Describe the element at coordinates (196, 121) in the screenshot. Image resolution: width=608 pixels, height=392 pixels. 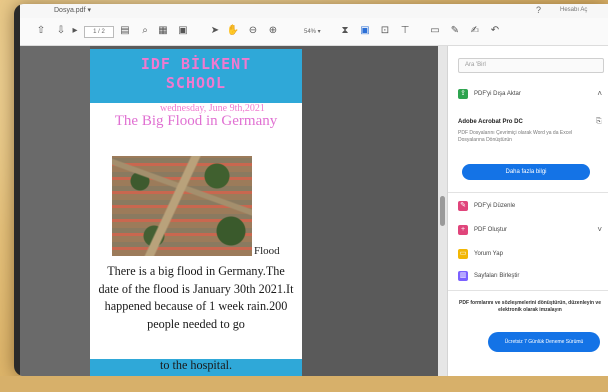
I see `article-title: The Big Flood in Germany` at that location.